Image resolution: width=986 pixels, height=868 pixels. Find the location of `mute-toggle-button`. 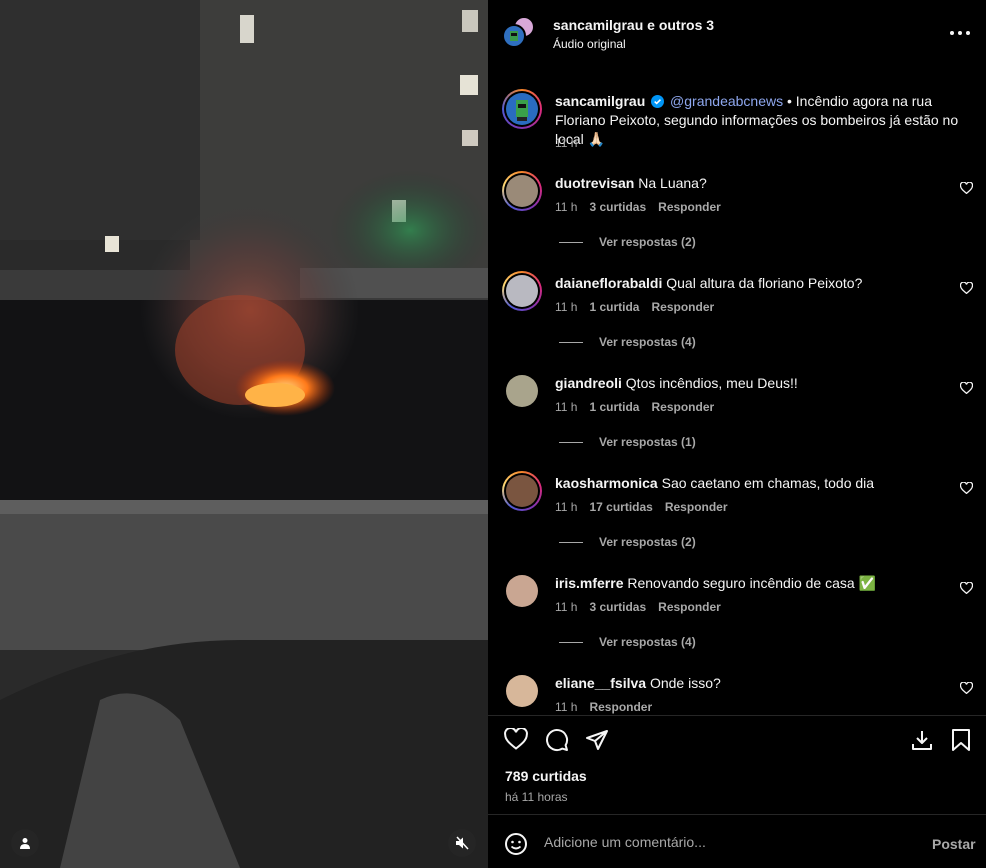

mute-toggle-button is located at coordinates (462, 843).